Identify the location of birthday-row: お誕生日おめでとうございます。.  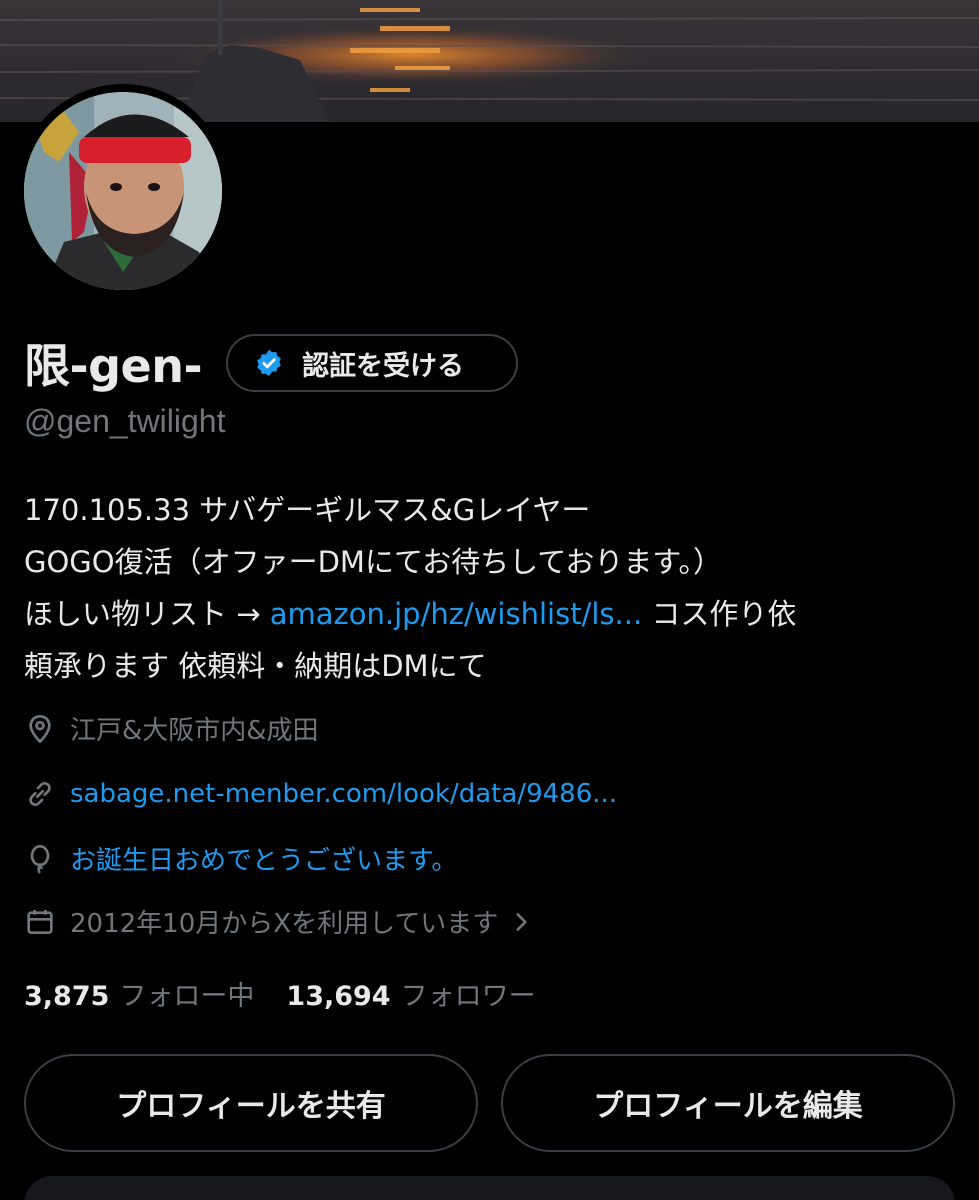
(240, 858).